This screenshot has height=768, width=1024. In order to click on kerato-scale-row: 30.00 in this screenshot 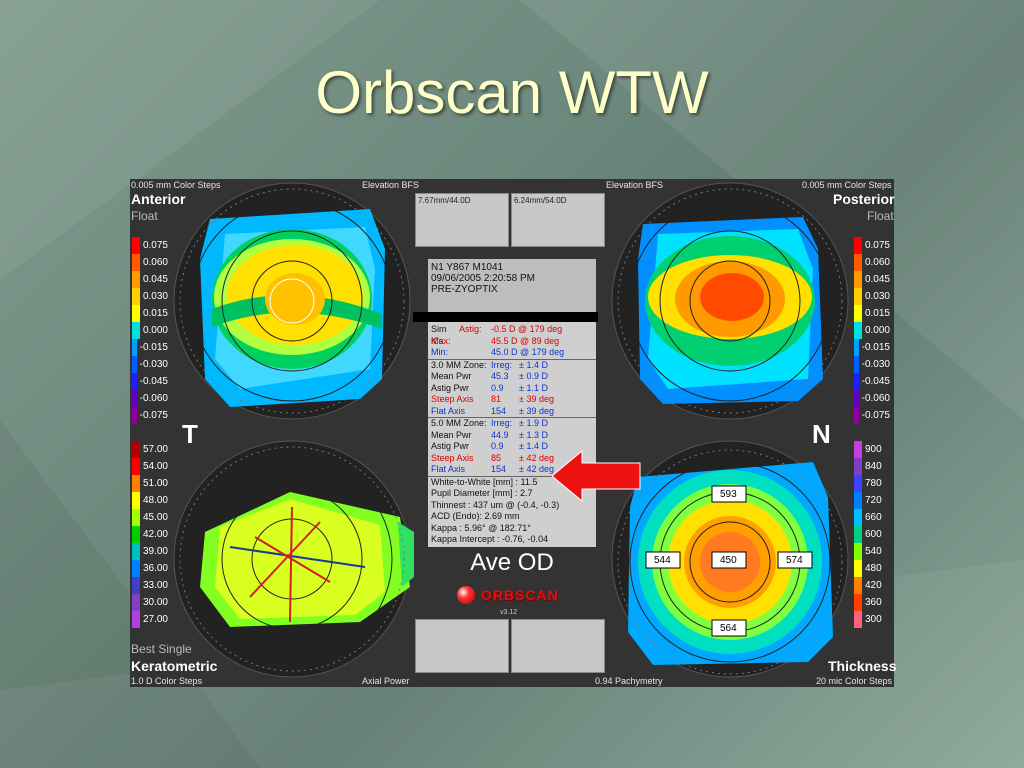, I will do `click(150, 602)`.